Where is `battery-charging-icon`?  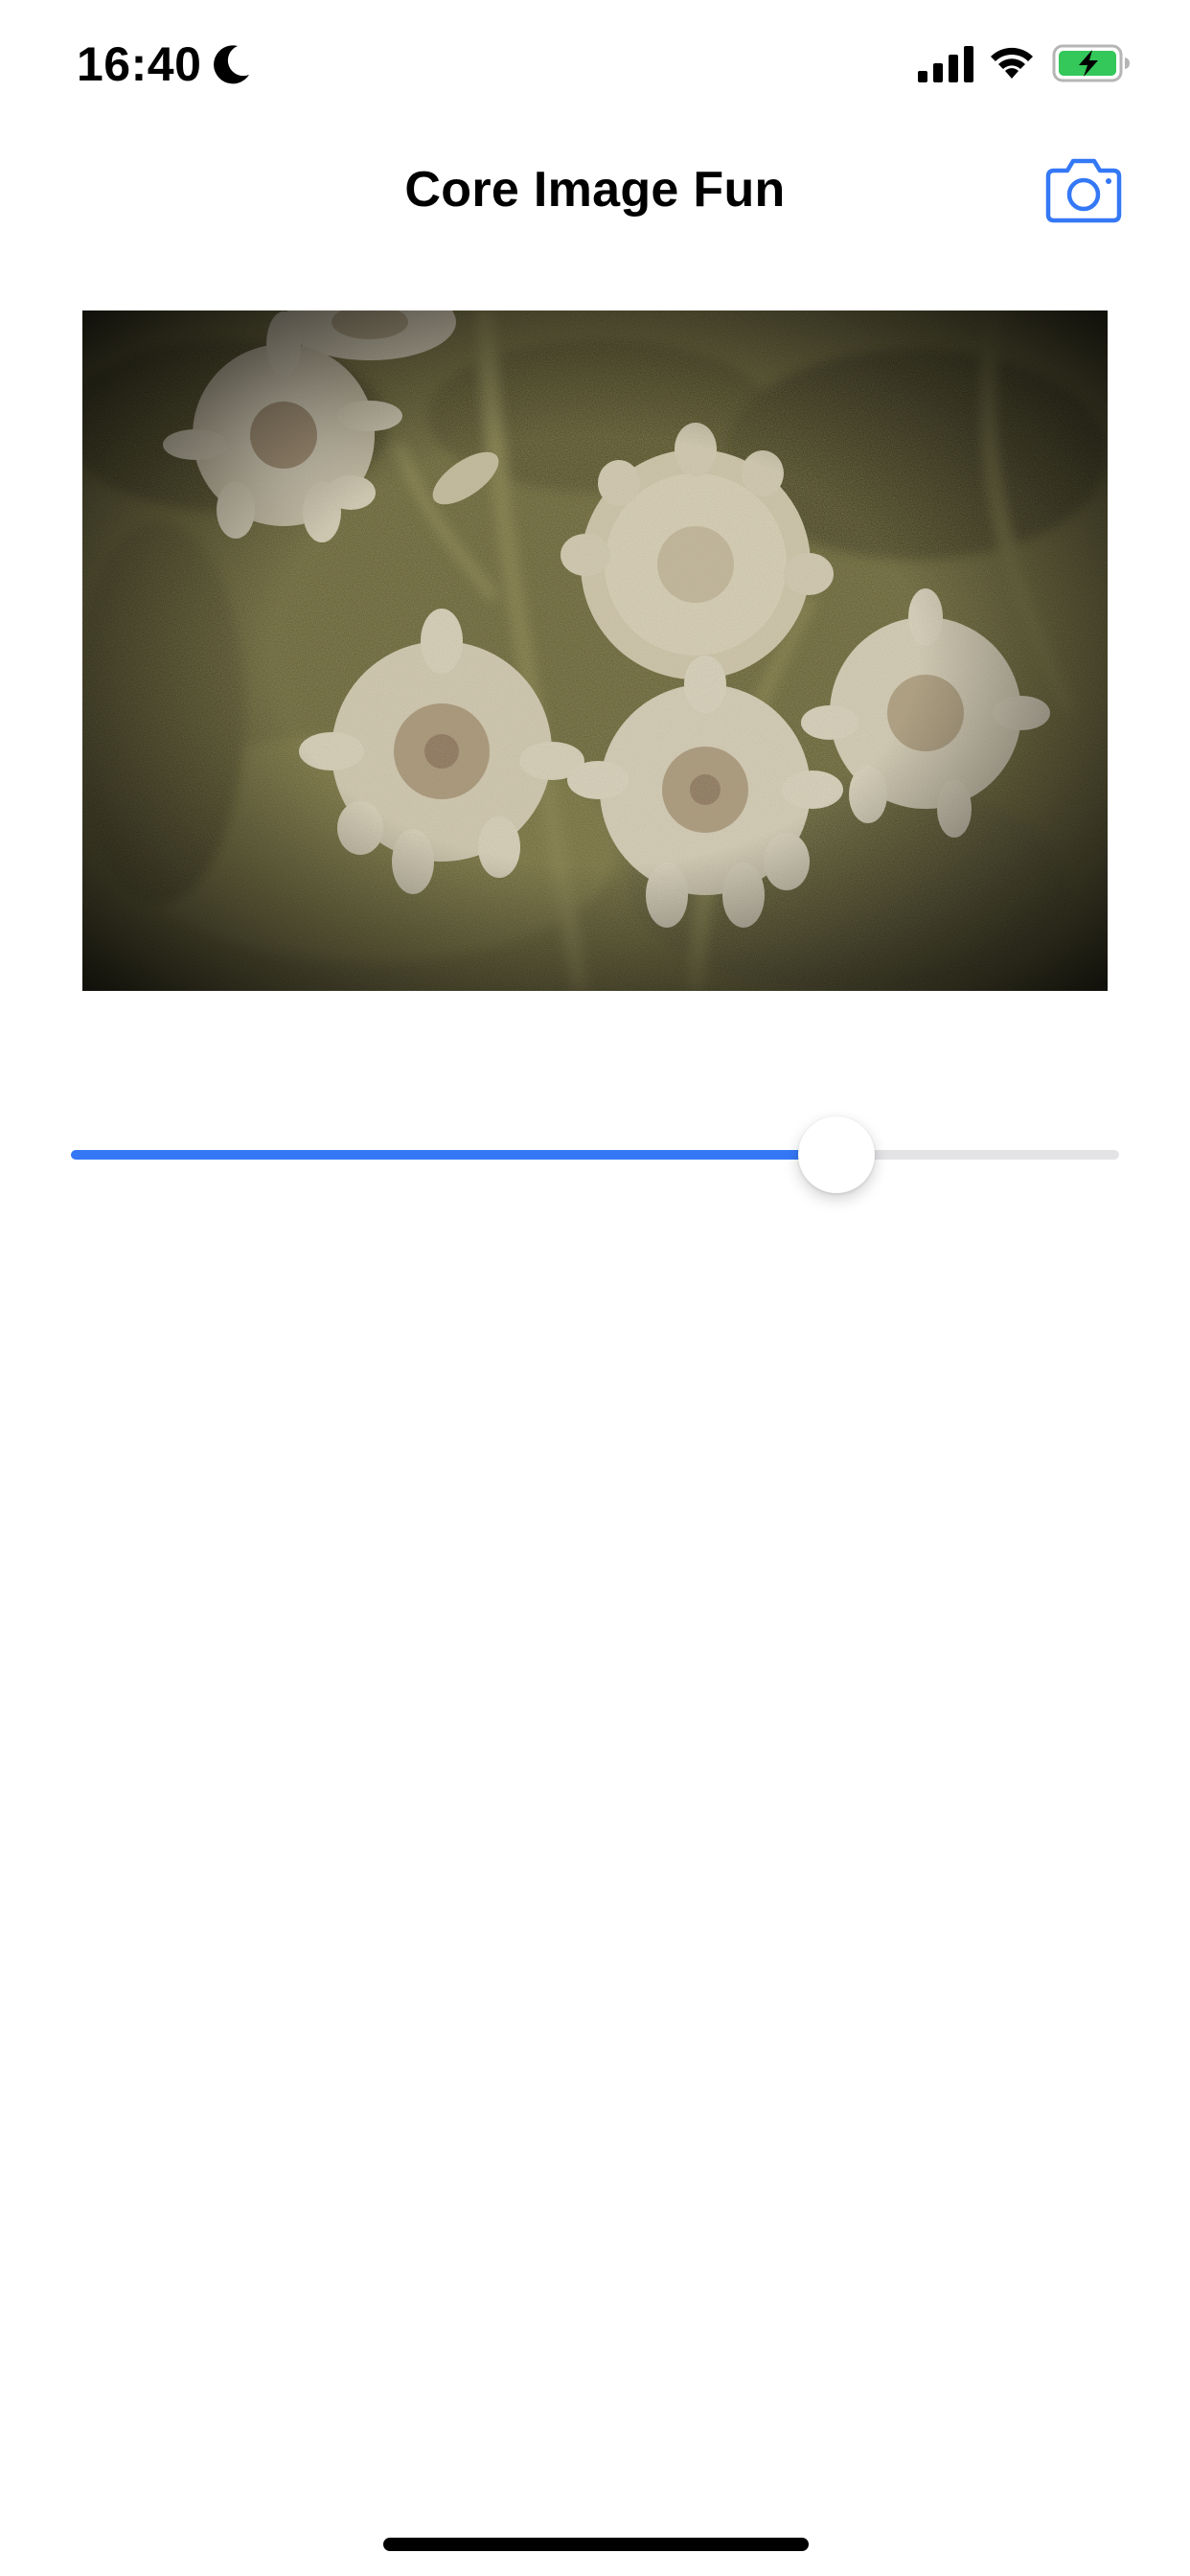
battery-charging-icon is located at coordinates (1091, 63).